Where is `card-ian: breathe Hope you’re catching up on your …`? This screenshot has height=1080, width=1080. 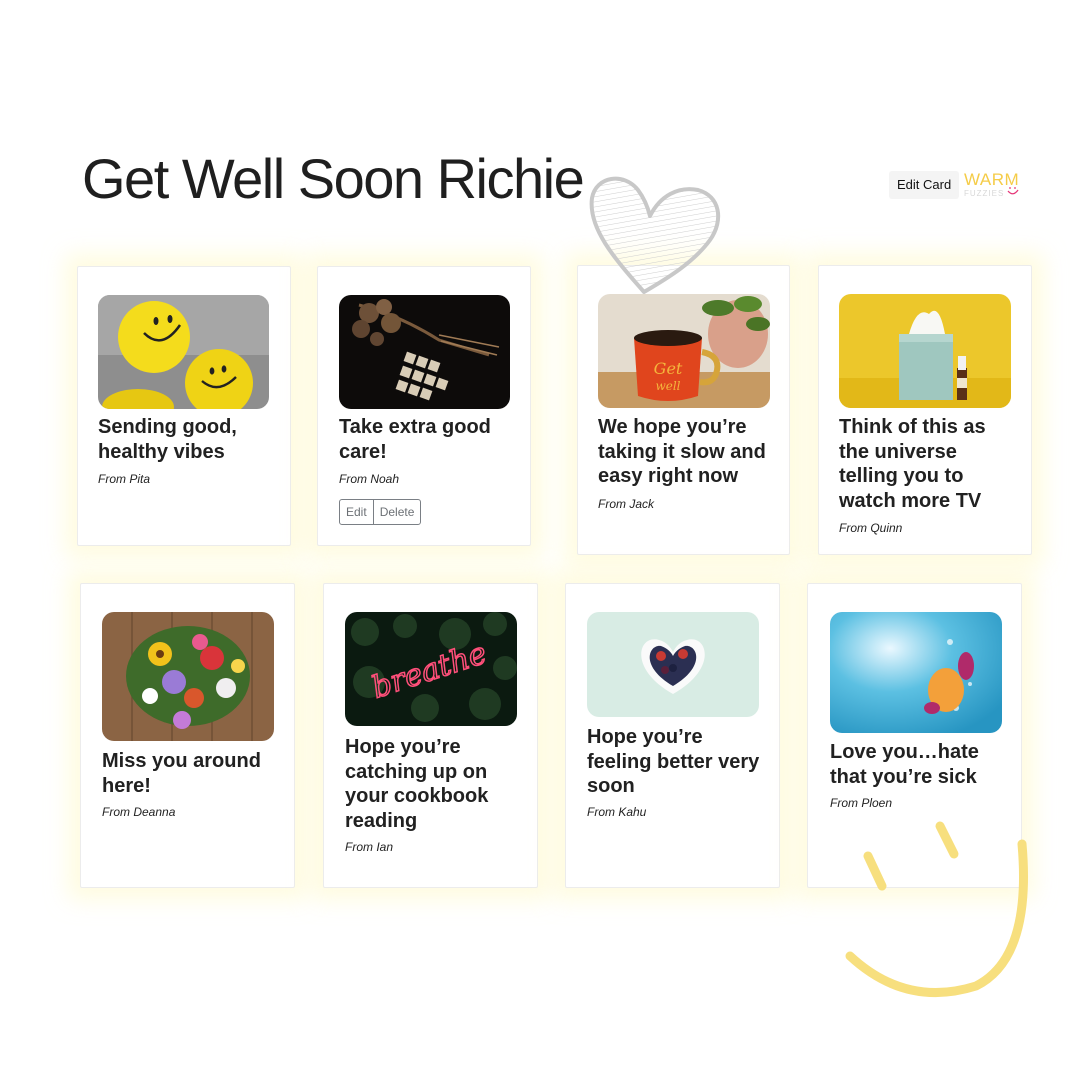 card-ian: breathe Hope you’re catching up on your … is located at coordinates (430, 735).